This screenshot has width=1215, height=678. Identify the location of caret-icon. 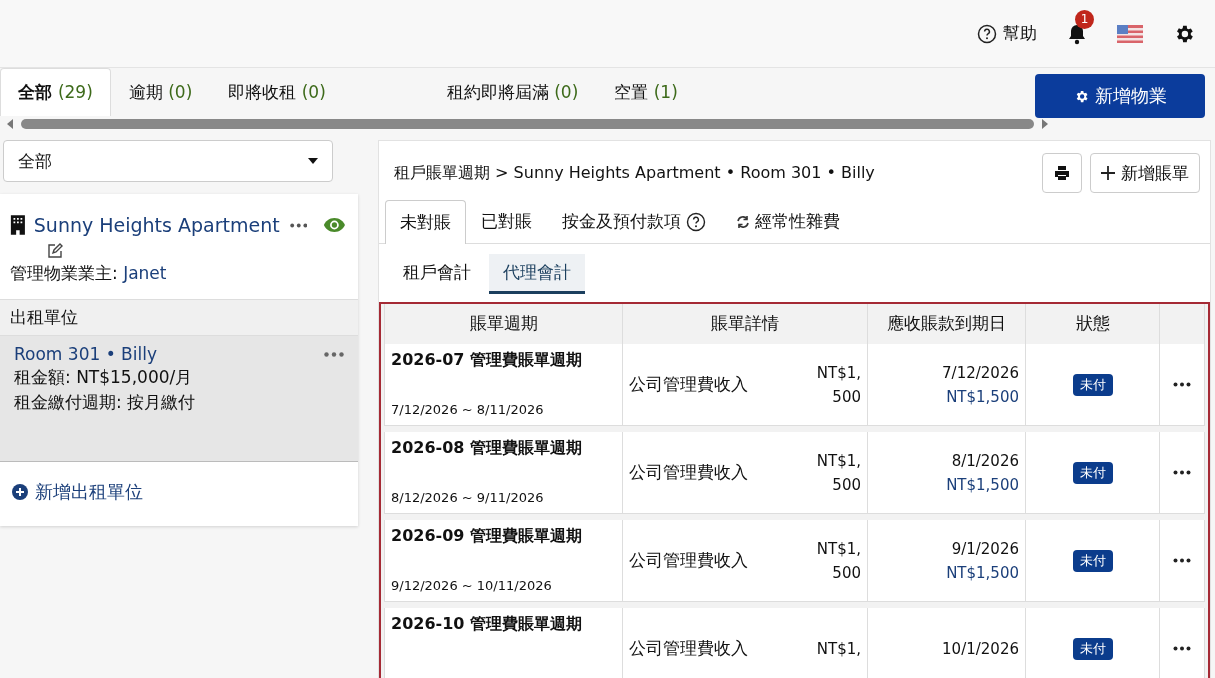
(313, 161).